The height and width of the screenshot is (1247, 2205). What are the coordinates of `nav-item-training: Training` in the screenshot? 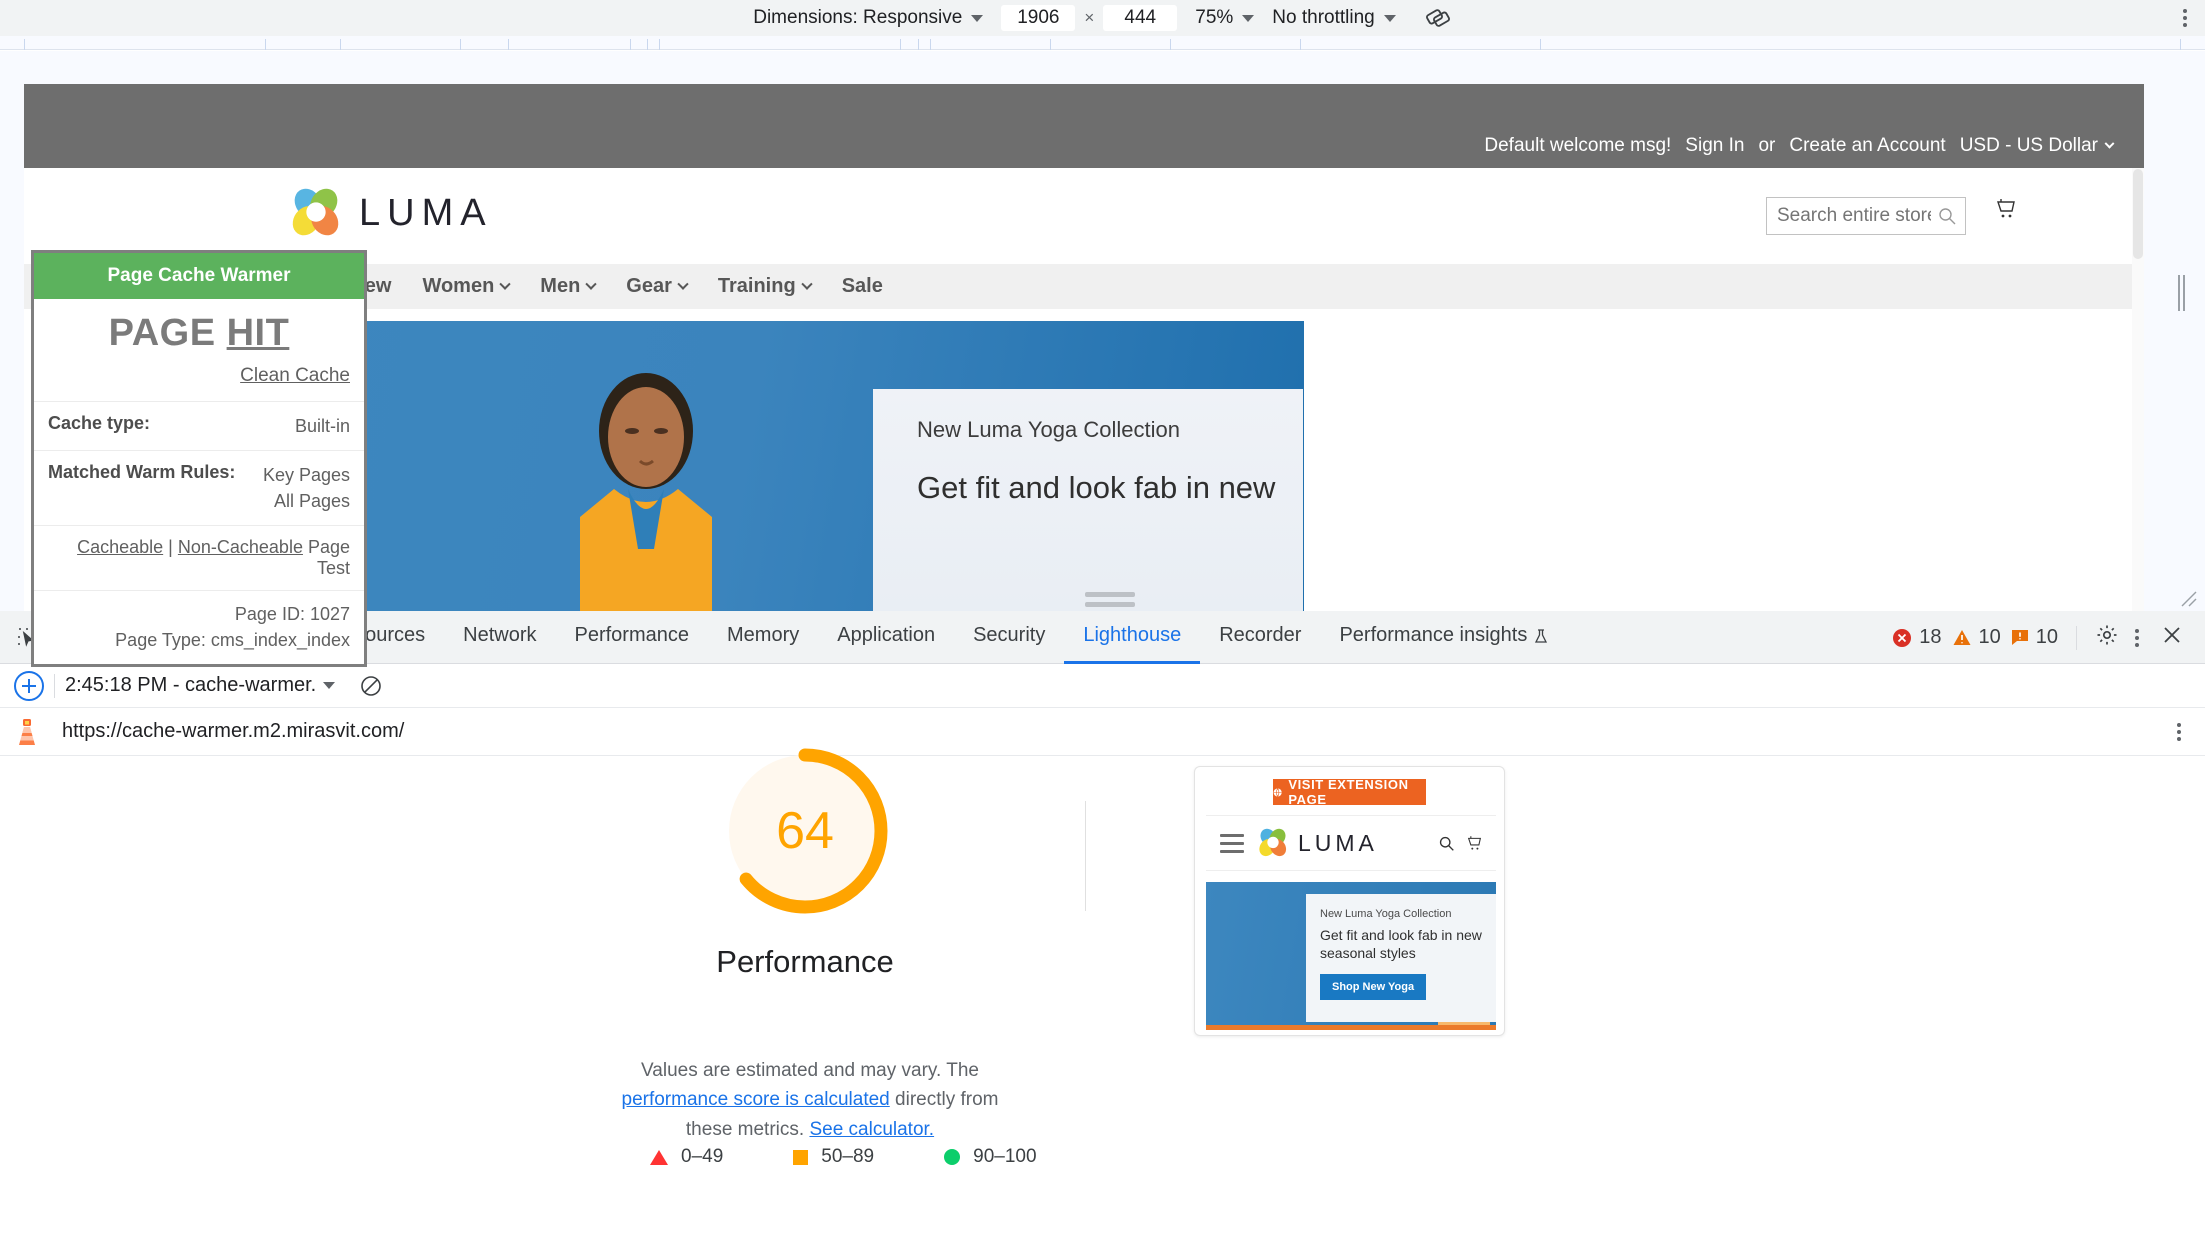 It's located at (765, 286).